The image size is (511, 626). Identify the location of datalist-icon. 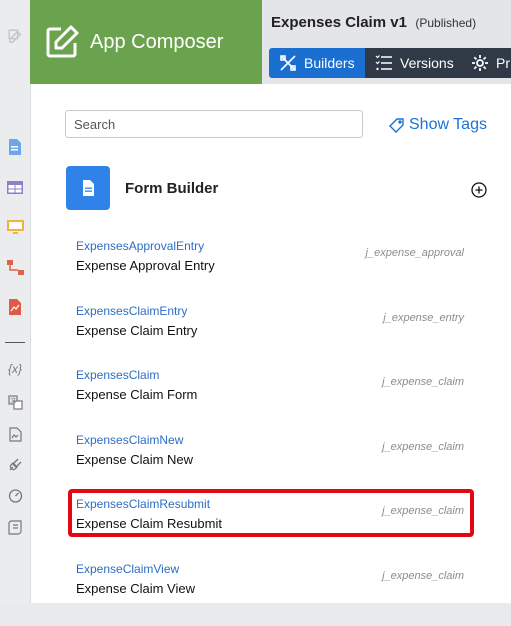
(15, 187).